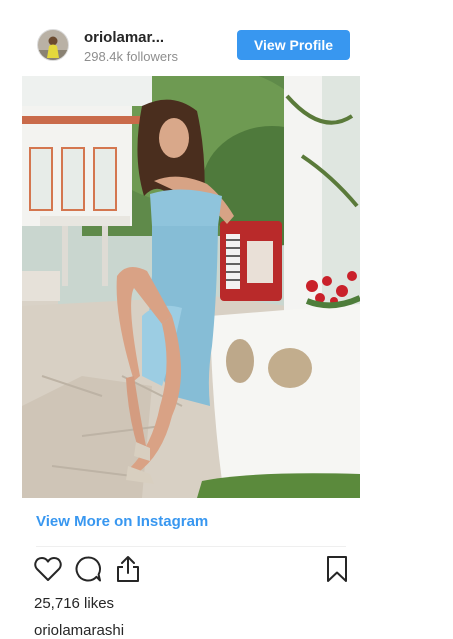 Image resolution: width=453 pixels, height=639 pixels. What do you see at coordinates (79, 630) in the screenshot?
I see `caption-username: oriolamarashi` at bounding box center [79, 630].